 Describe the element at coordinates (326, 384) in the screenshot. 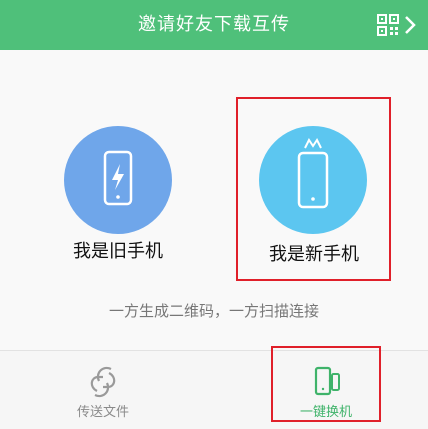

I see `highlight-switch-tab` at that location.